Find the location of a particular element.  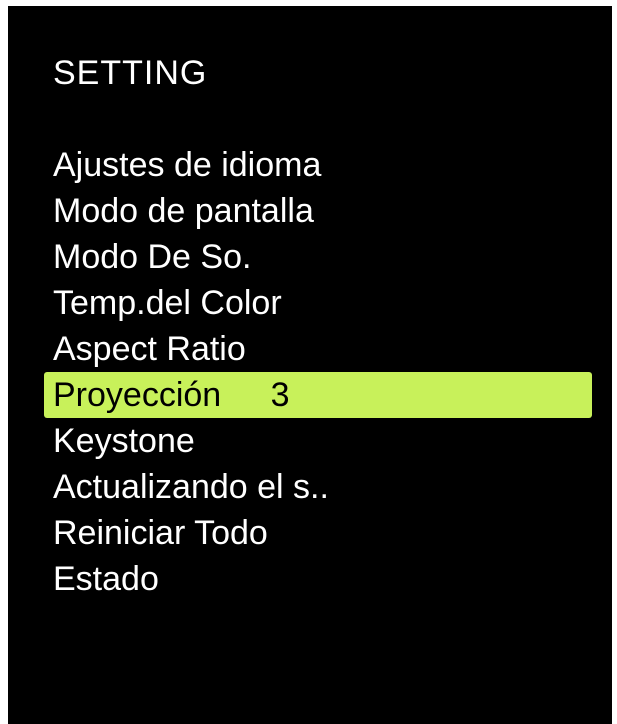

menu-item-status: Estado is located at coordinates (310, 579).